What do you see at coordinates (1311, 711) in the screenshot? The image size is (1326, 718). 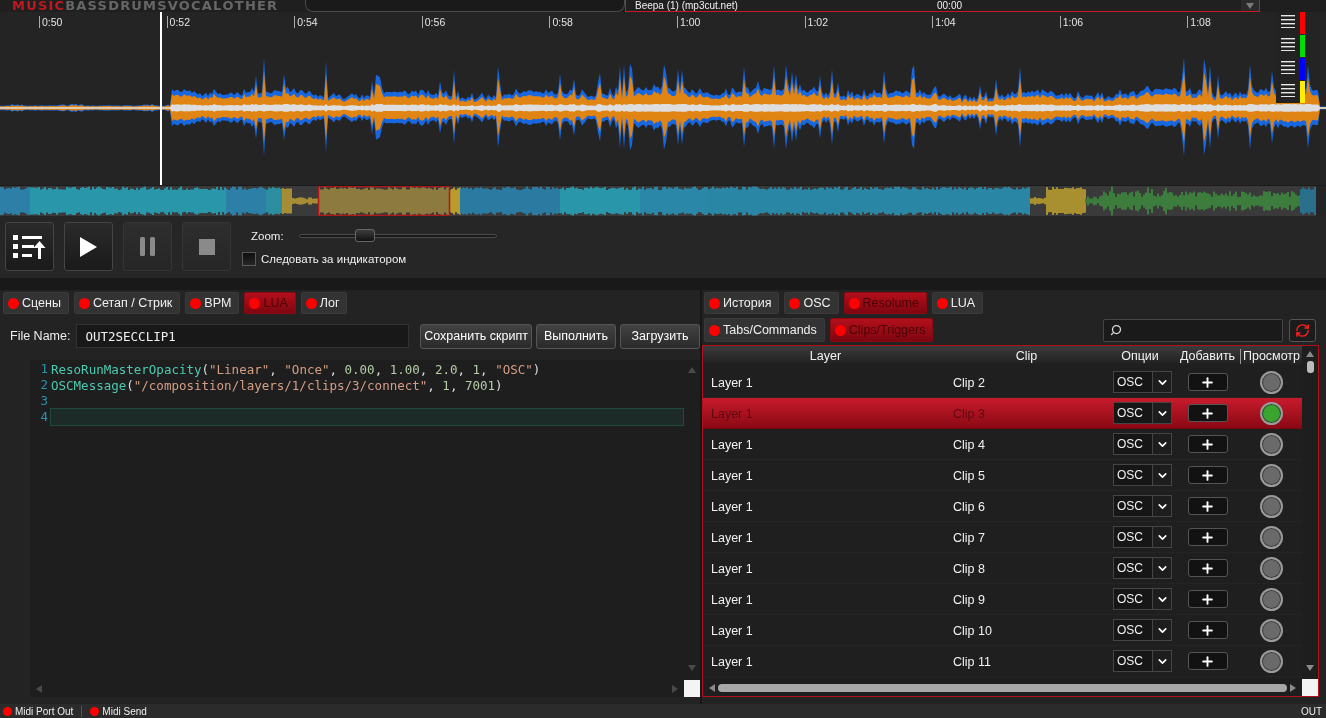 I see `status-label: OUT` at bounding box center [1311, 711].